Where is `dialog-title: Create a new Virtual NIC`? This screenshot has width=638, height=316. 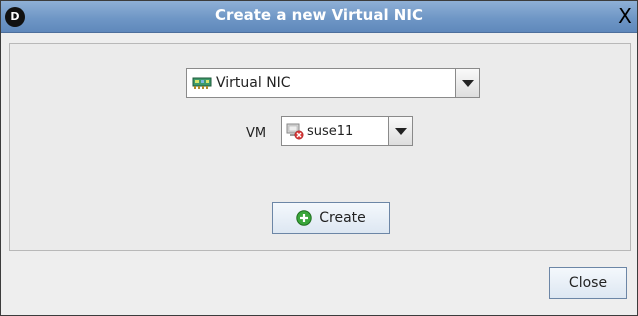
dialog-title: Create a new Virtual NIC is located at coordinates (319, 15).